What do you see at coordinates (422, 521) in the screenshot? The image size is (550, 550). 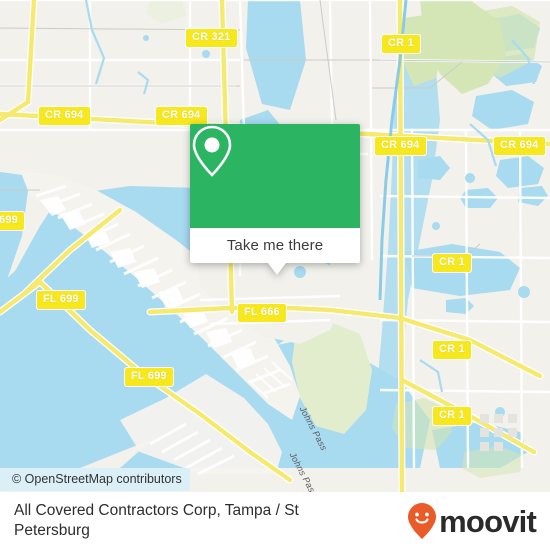 I see `moovit-smiley-pin-icon` at bounding box center [422, 521].